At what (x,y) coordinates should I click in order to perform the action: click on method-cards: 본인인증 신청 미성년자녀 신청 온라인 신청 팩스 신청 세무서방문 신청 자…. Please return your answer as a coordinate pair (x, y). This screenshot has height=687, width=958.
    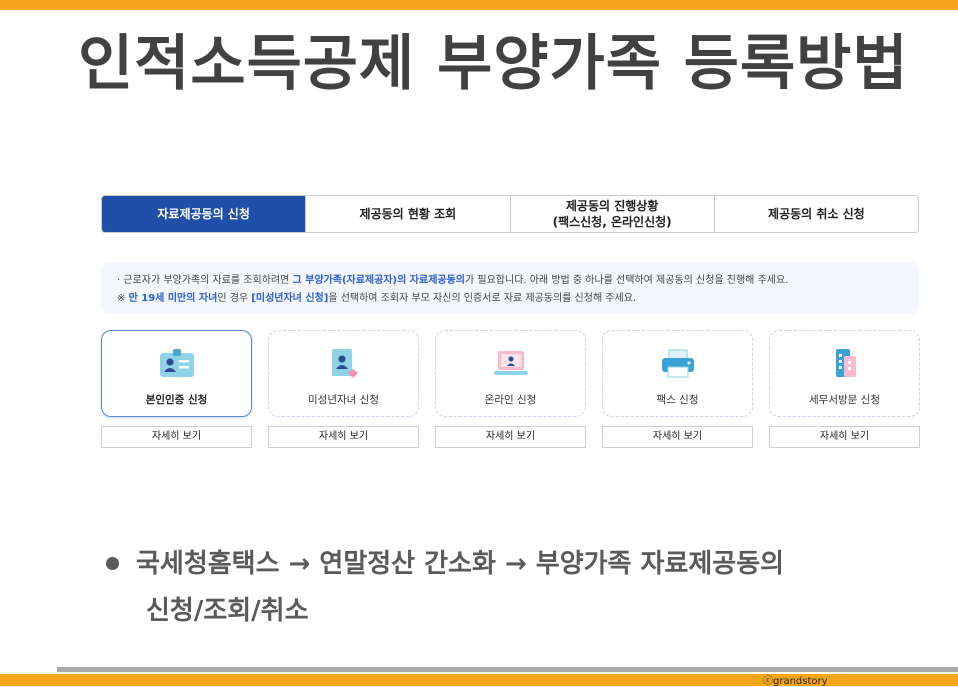
    Looking at the image, I should click on (511, 390).